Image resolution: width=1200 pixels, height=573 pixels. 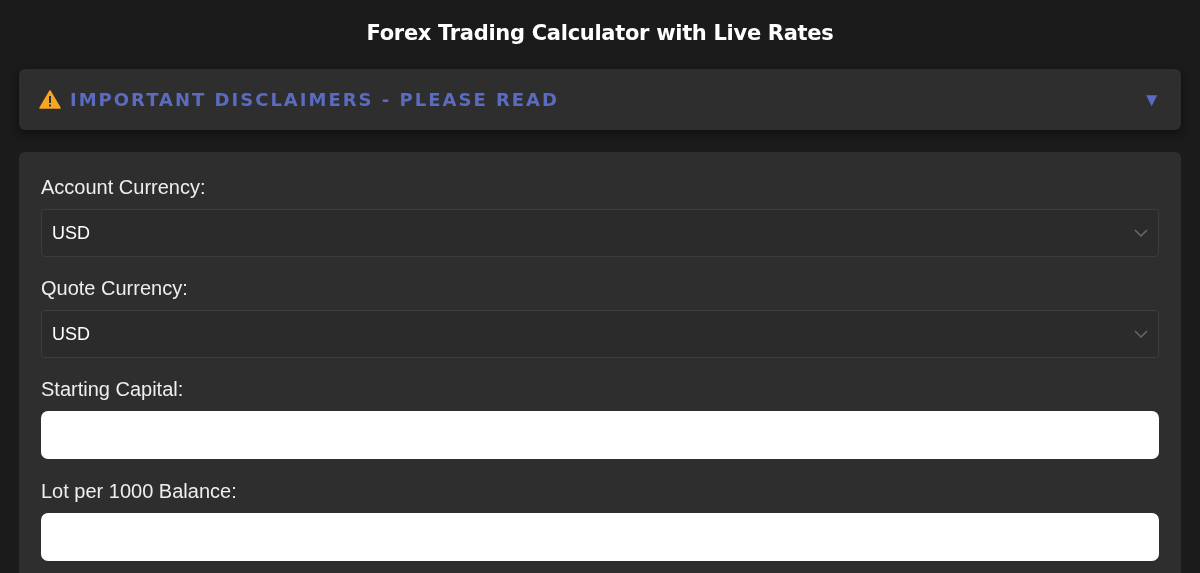 What do you see at coordinates (139, 491) in the screenshot?
I see `field-label: Lot per 1000 Balance:` at bounding box center [139, 491].